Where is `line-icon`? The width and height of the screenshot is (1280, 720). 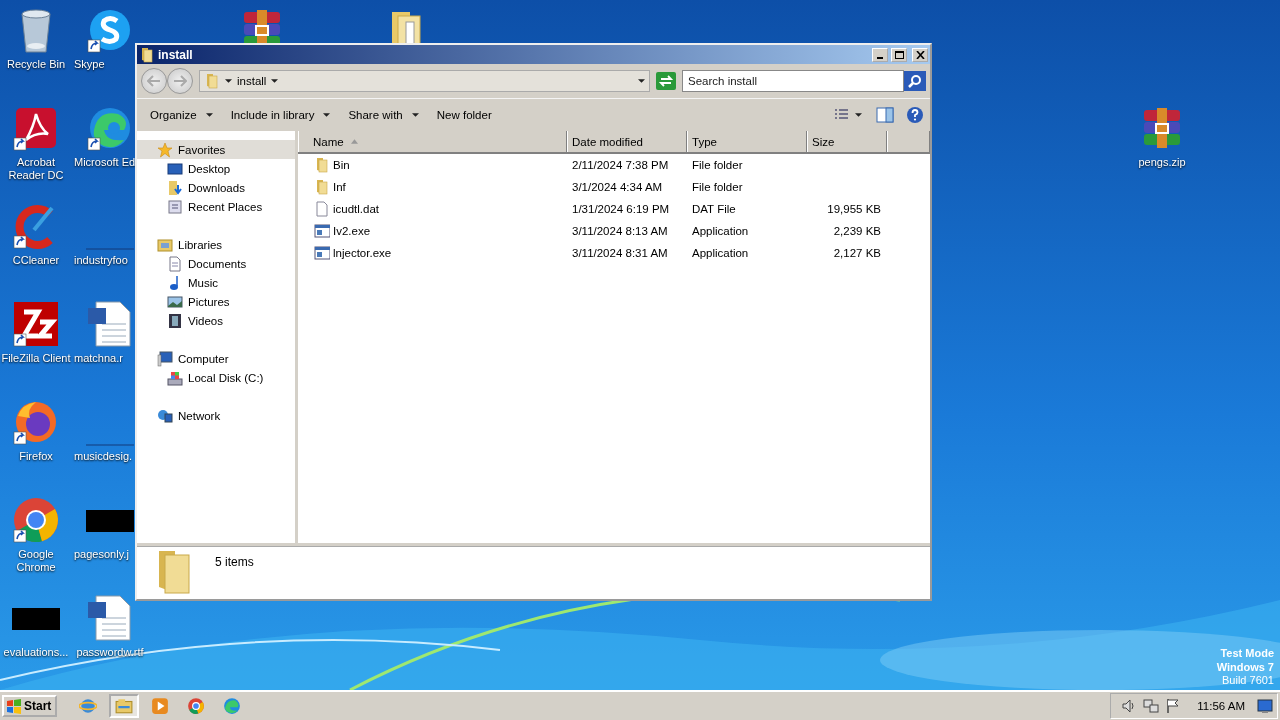
line-icon is located at coordinates (110, 445).